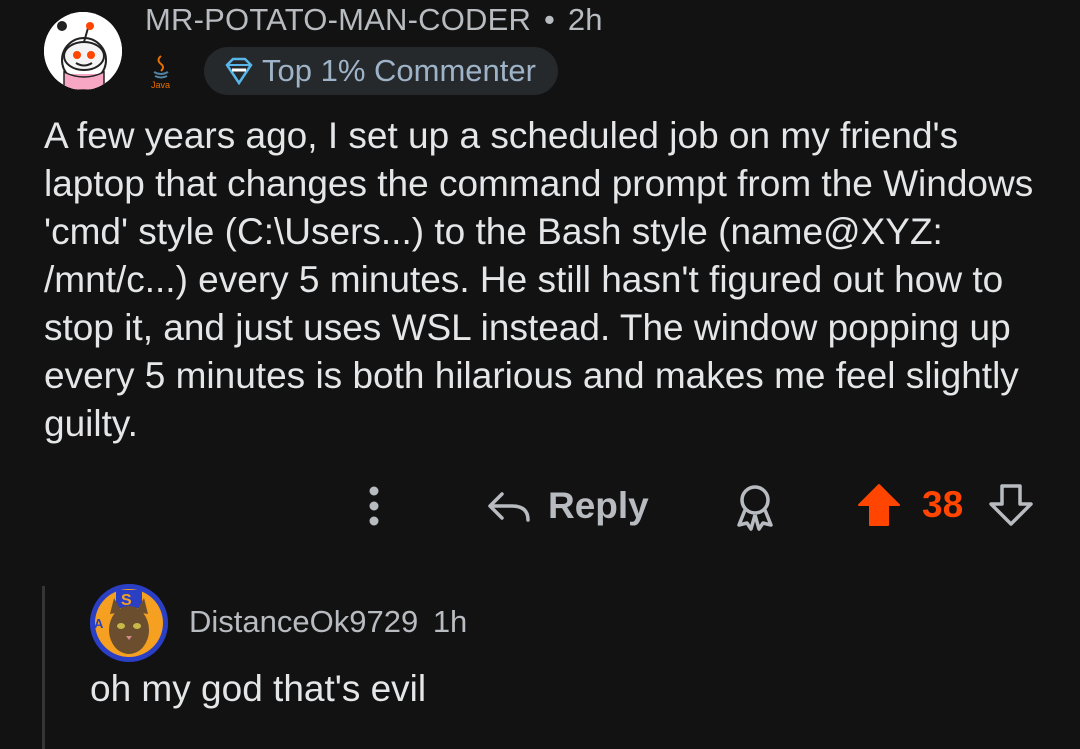 This screenshot has width=1080, height=749. I want to click on comment-timestamp: 2h, so click(585, 19).